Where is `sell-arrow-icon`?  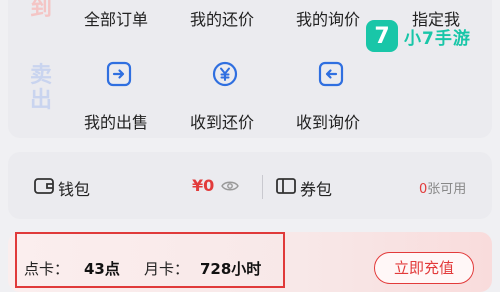
sell-arrow-icon is located at coordinates (119, 74).